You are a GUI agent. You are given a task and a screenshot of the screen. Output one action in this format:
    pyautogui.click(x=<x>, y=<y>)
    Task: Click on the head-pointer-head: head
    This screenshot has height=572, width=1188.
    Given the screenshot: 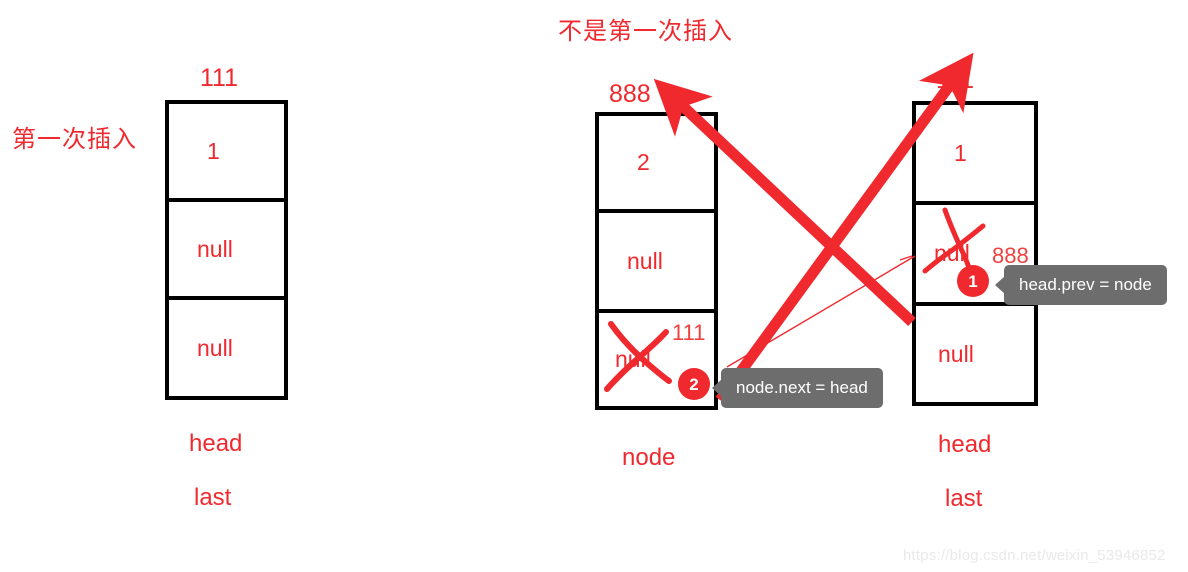 What is the action you would take?
    pyautogui.click(x=965, y=444)
    